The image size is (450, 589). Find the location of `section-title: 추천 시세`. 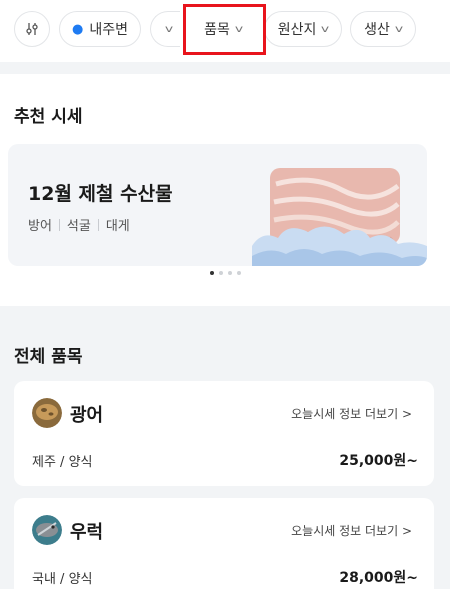

section-title: 추천 시세 is located at coordinates (48, 117).